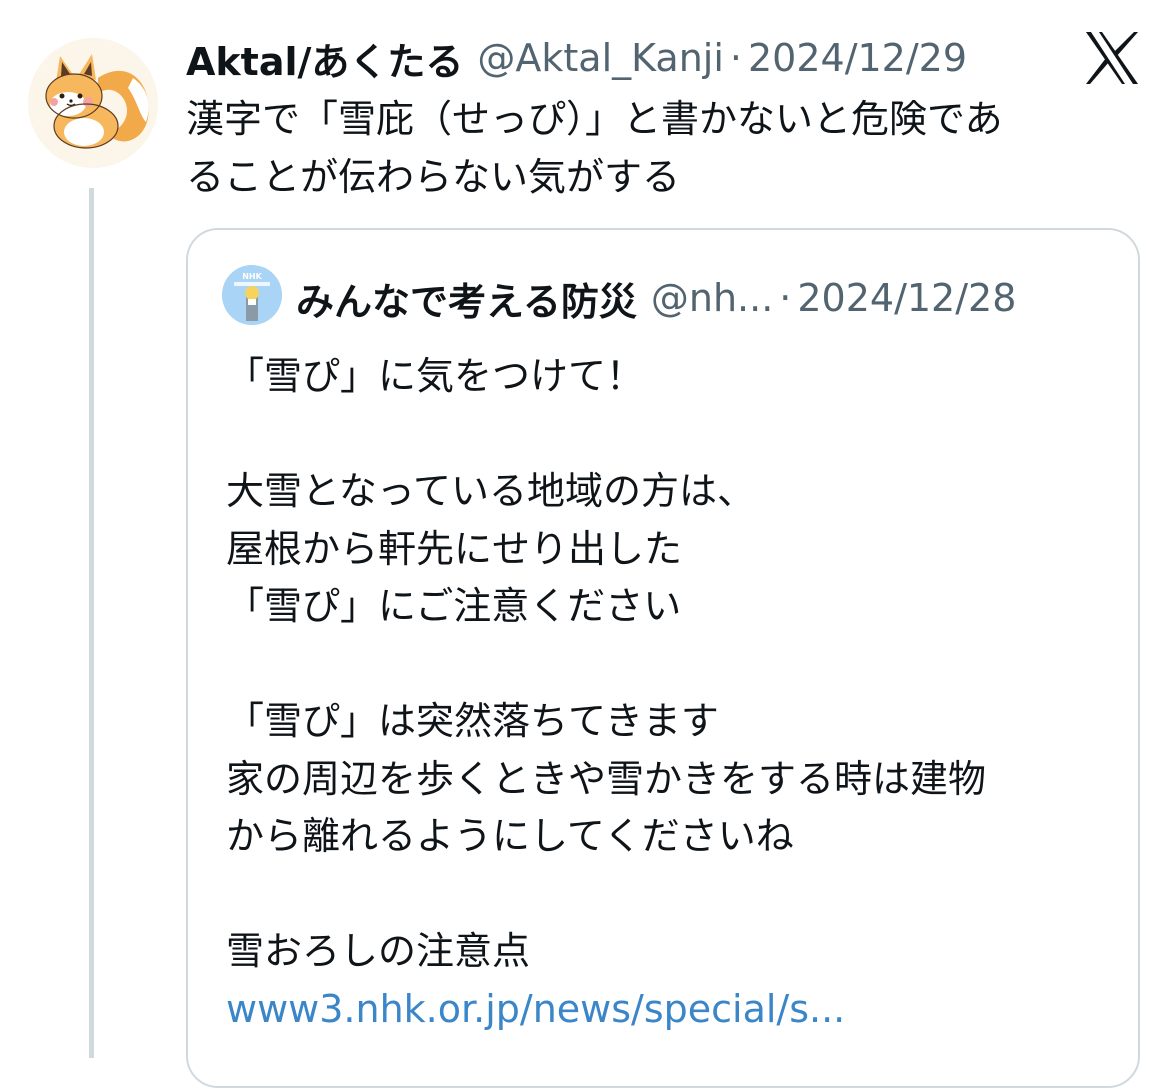 Image resolution: width=1170 pixels, height=1088 pixels. I want to click on quote-author-avatar: NHK, so click(252, 295).